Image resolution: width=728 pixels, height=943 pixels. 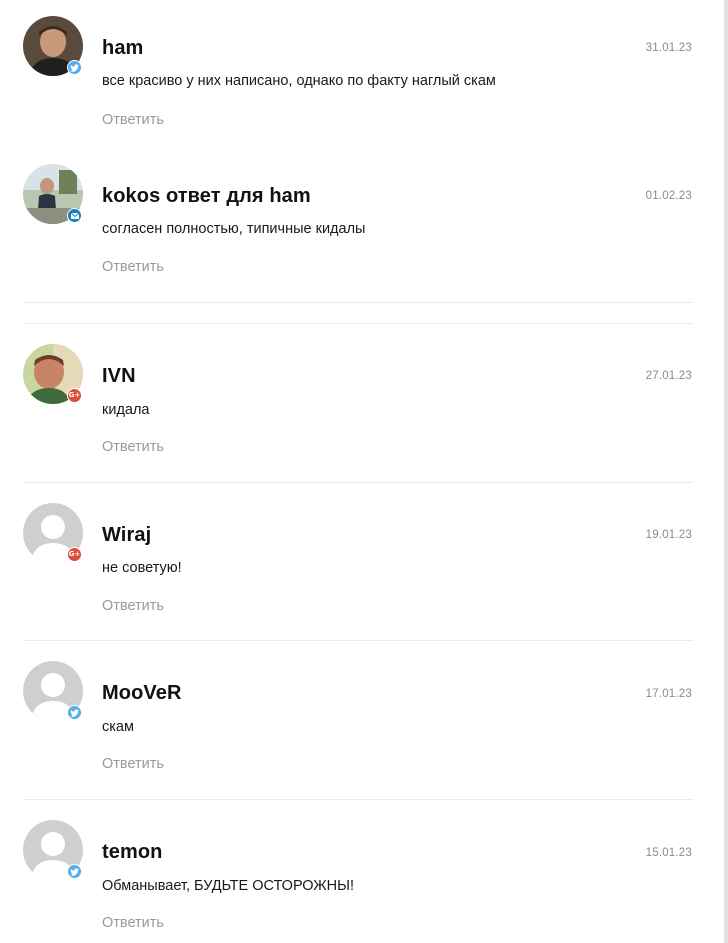 What do you see at coordinates (668, 376) in the screenshot?
I see `comment-date: 27.01.23` at bounding box center [668, 376].